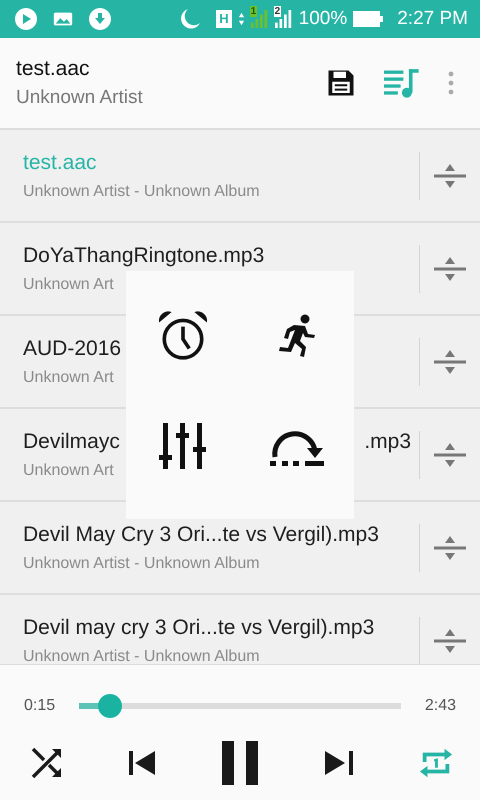 The image size is (480, 800). What do you see at coordinates (110, 706) in the screenshot?
I see `seek-thumb` at bounding box center [110, 706].